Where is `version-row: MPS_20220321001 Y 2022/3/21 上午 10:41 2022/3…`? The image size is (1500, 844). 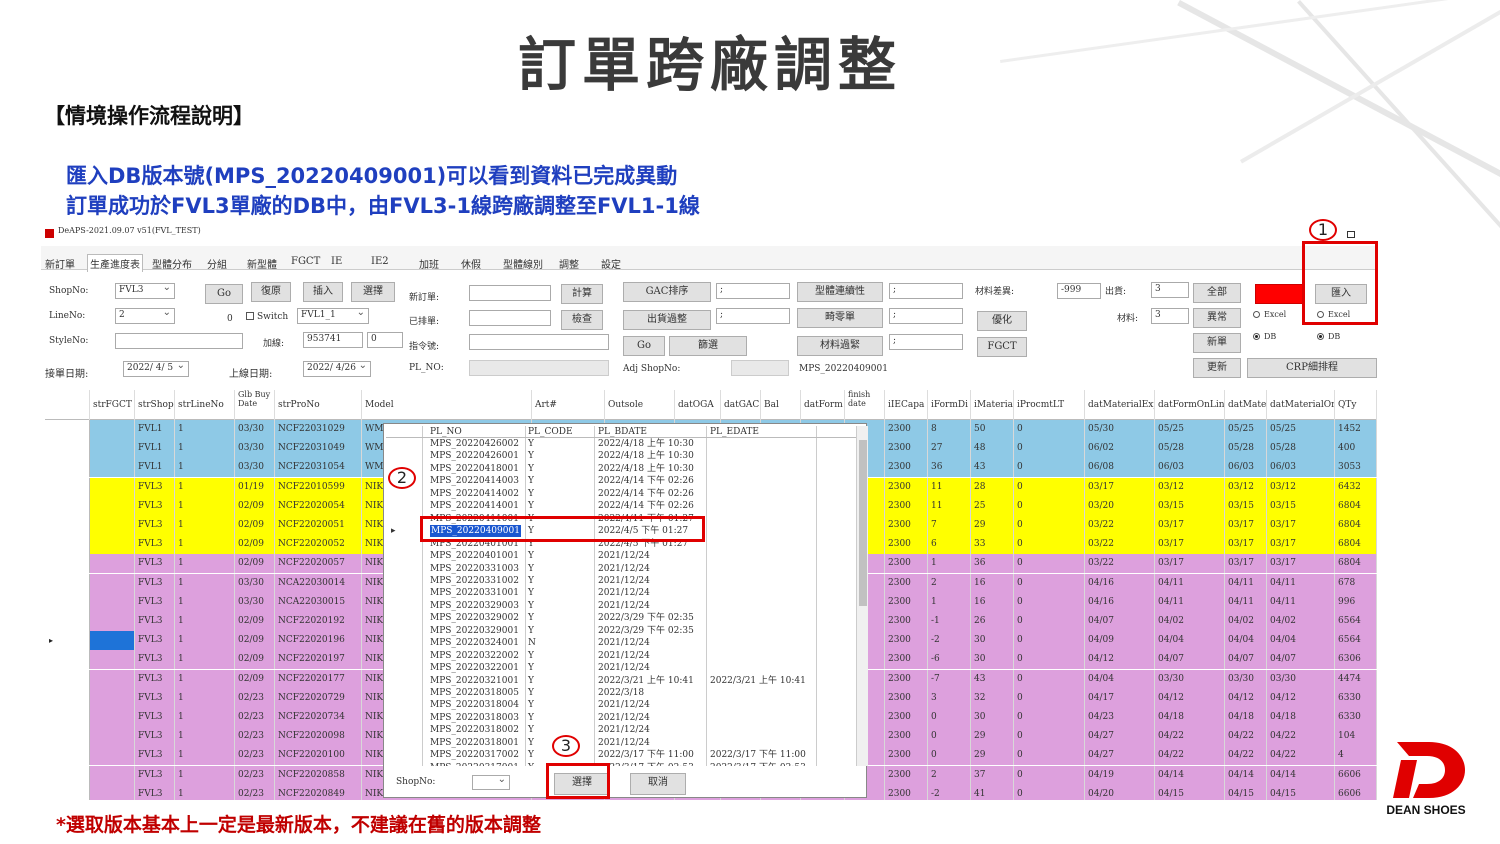
version-row: MPS_20220321001 Y 2022/3/21 上午 10:41 2022/3… is located at coordinates (621, 681).